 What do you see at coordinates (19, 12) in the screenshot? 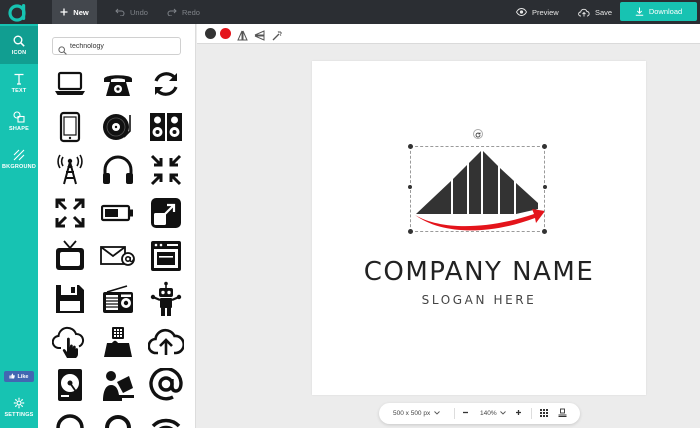
I see `app-logo` at bounding box center [19, 12].